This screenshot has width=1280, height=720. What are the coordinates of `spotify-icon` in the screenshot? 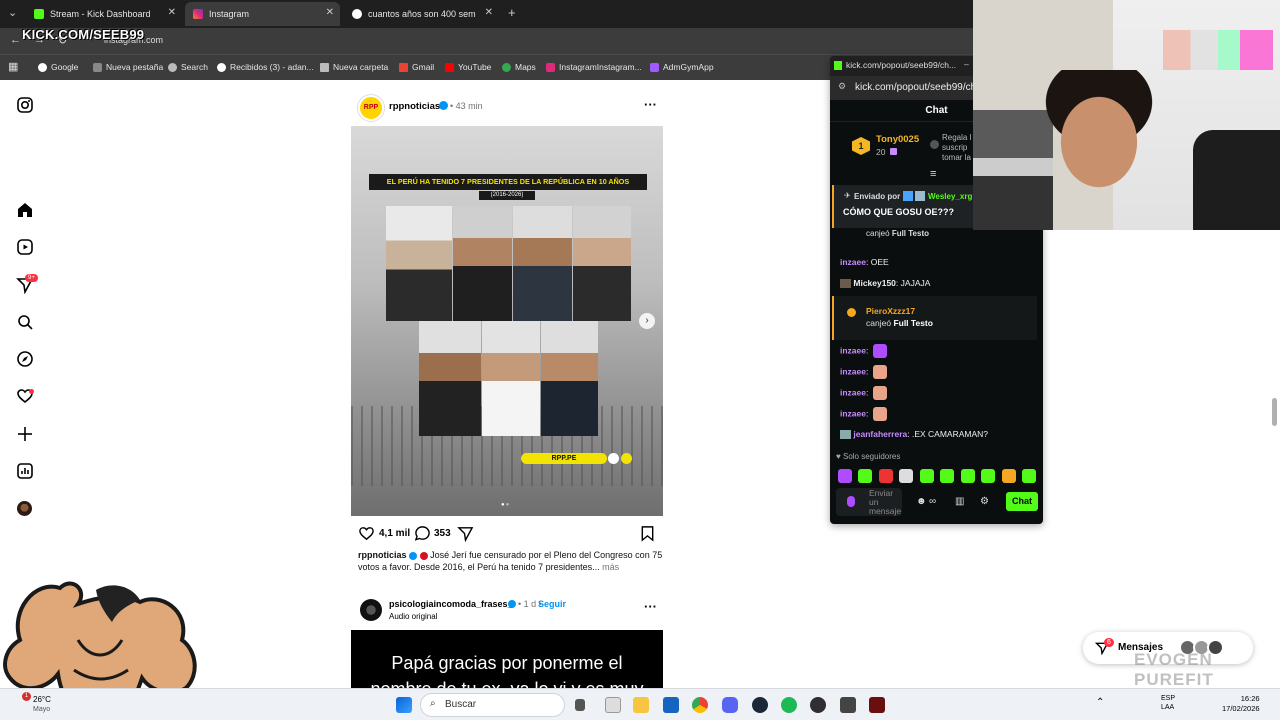 It's located at (789, 705).